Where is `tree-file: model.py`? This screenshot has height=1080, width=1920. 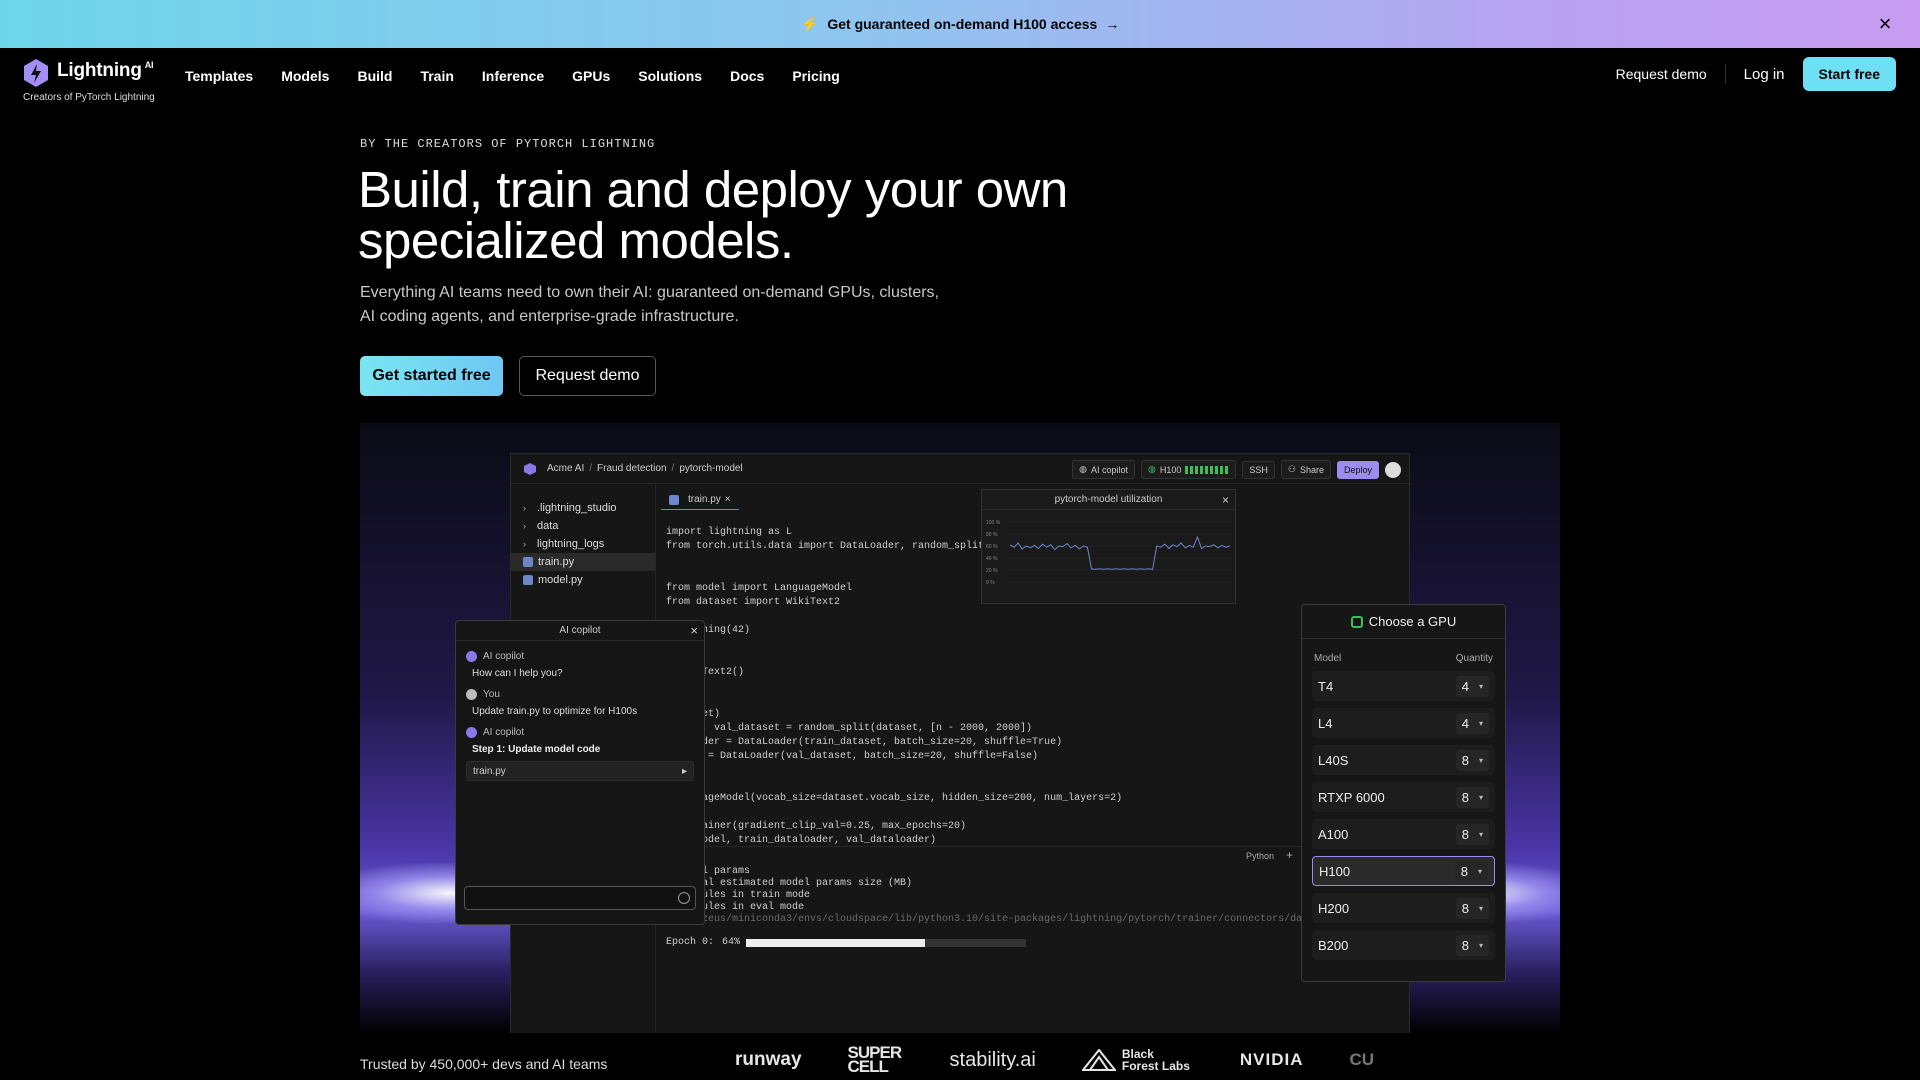
tree-file: model.py is located at coordinates (583, 580).